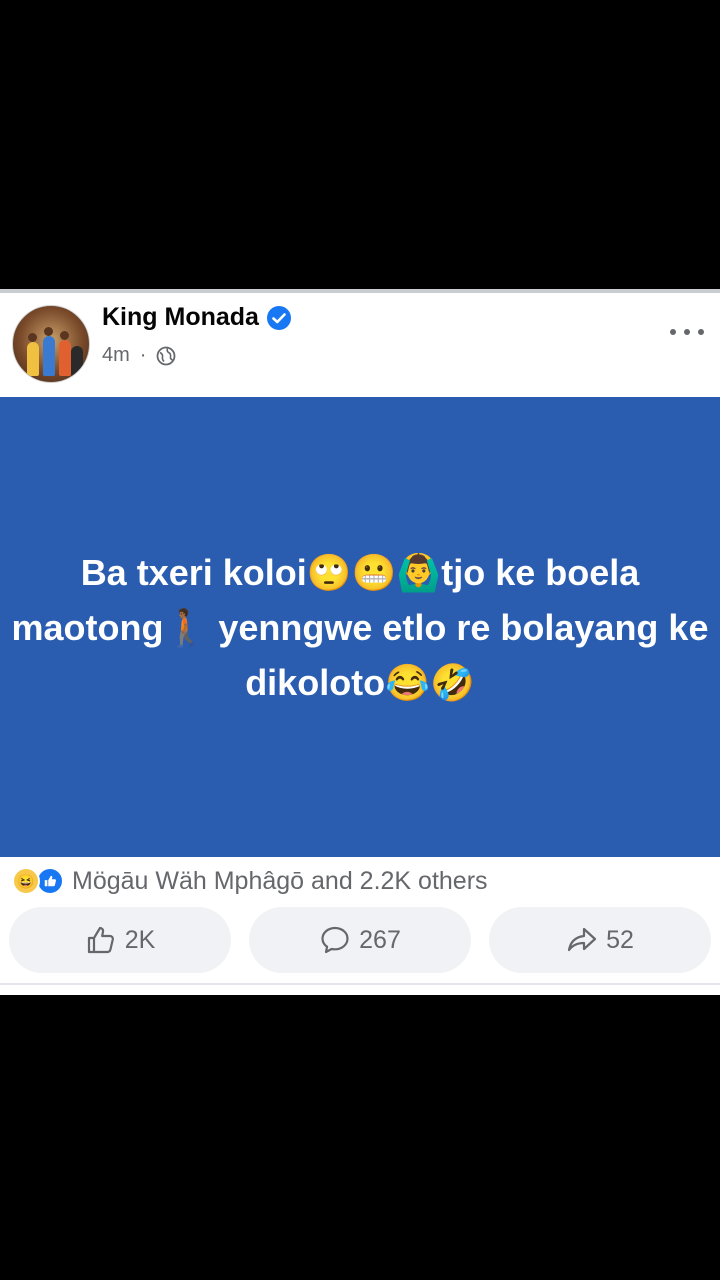  I want to click on avatar, so click(51, 344).